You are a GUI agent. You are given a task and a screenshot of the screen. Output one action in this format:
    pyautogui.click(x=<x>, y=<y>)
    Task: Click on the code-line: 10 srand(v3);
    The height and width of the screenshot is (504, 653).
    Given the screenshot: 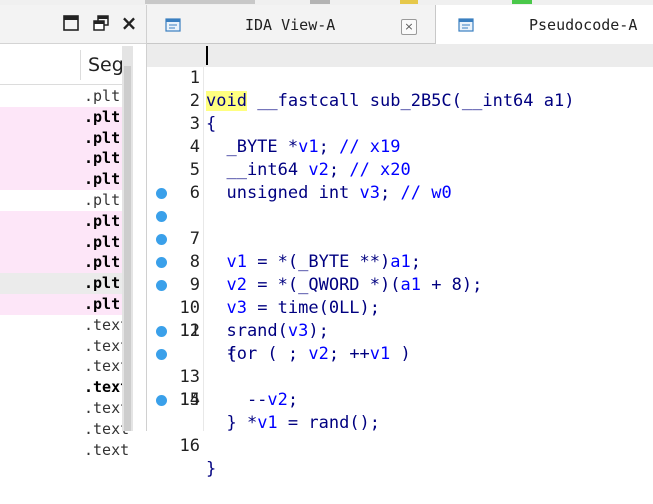 What is the action you would take?
    pyautogui.click(x=400, y=296)
    